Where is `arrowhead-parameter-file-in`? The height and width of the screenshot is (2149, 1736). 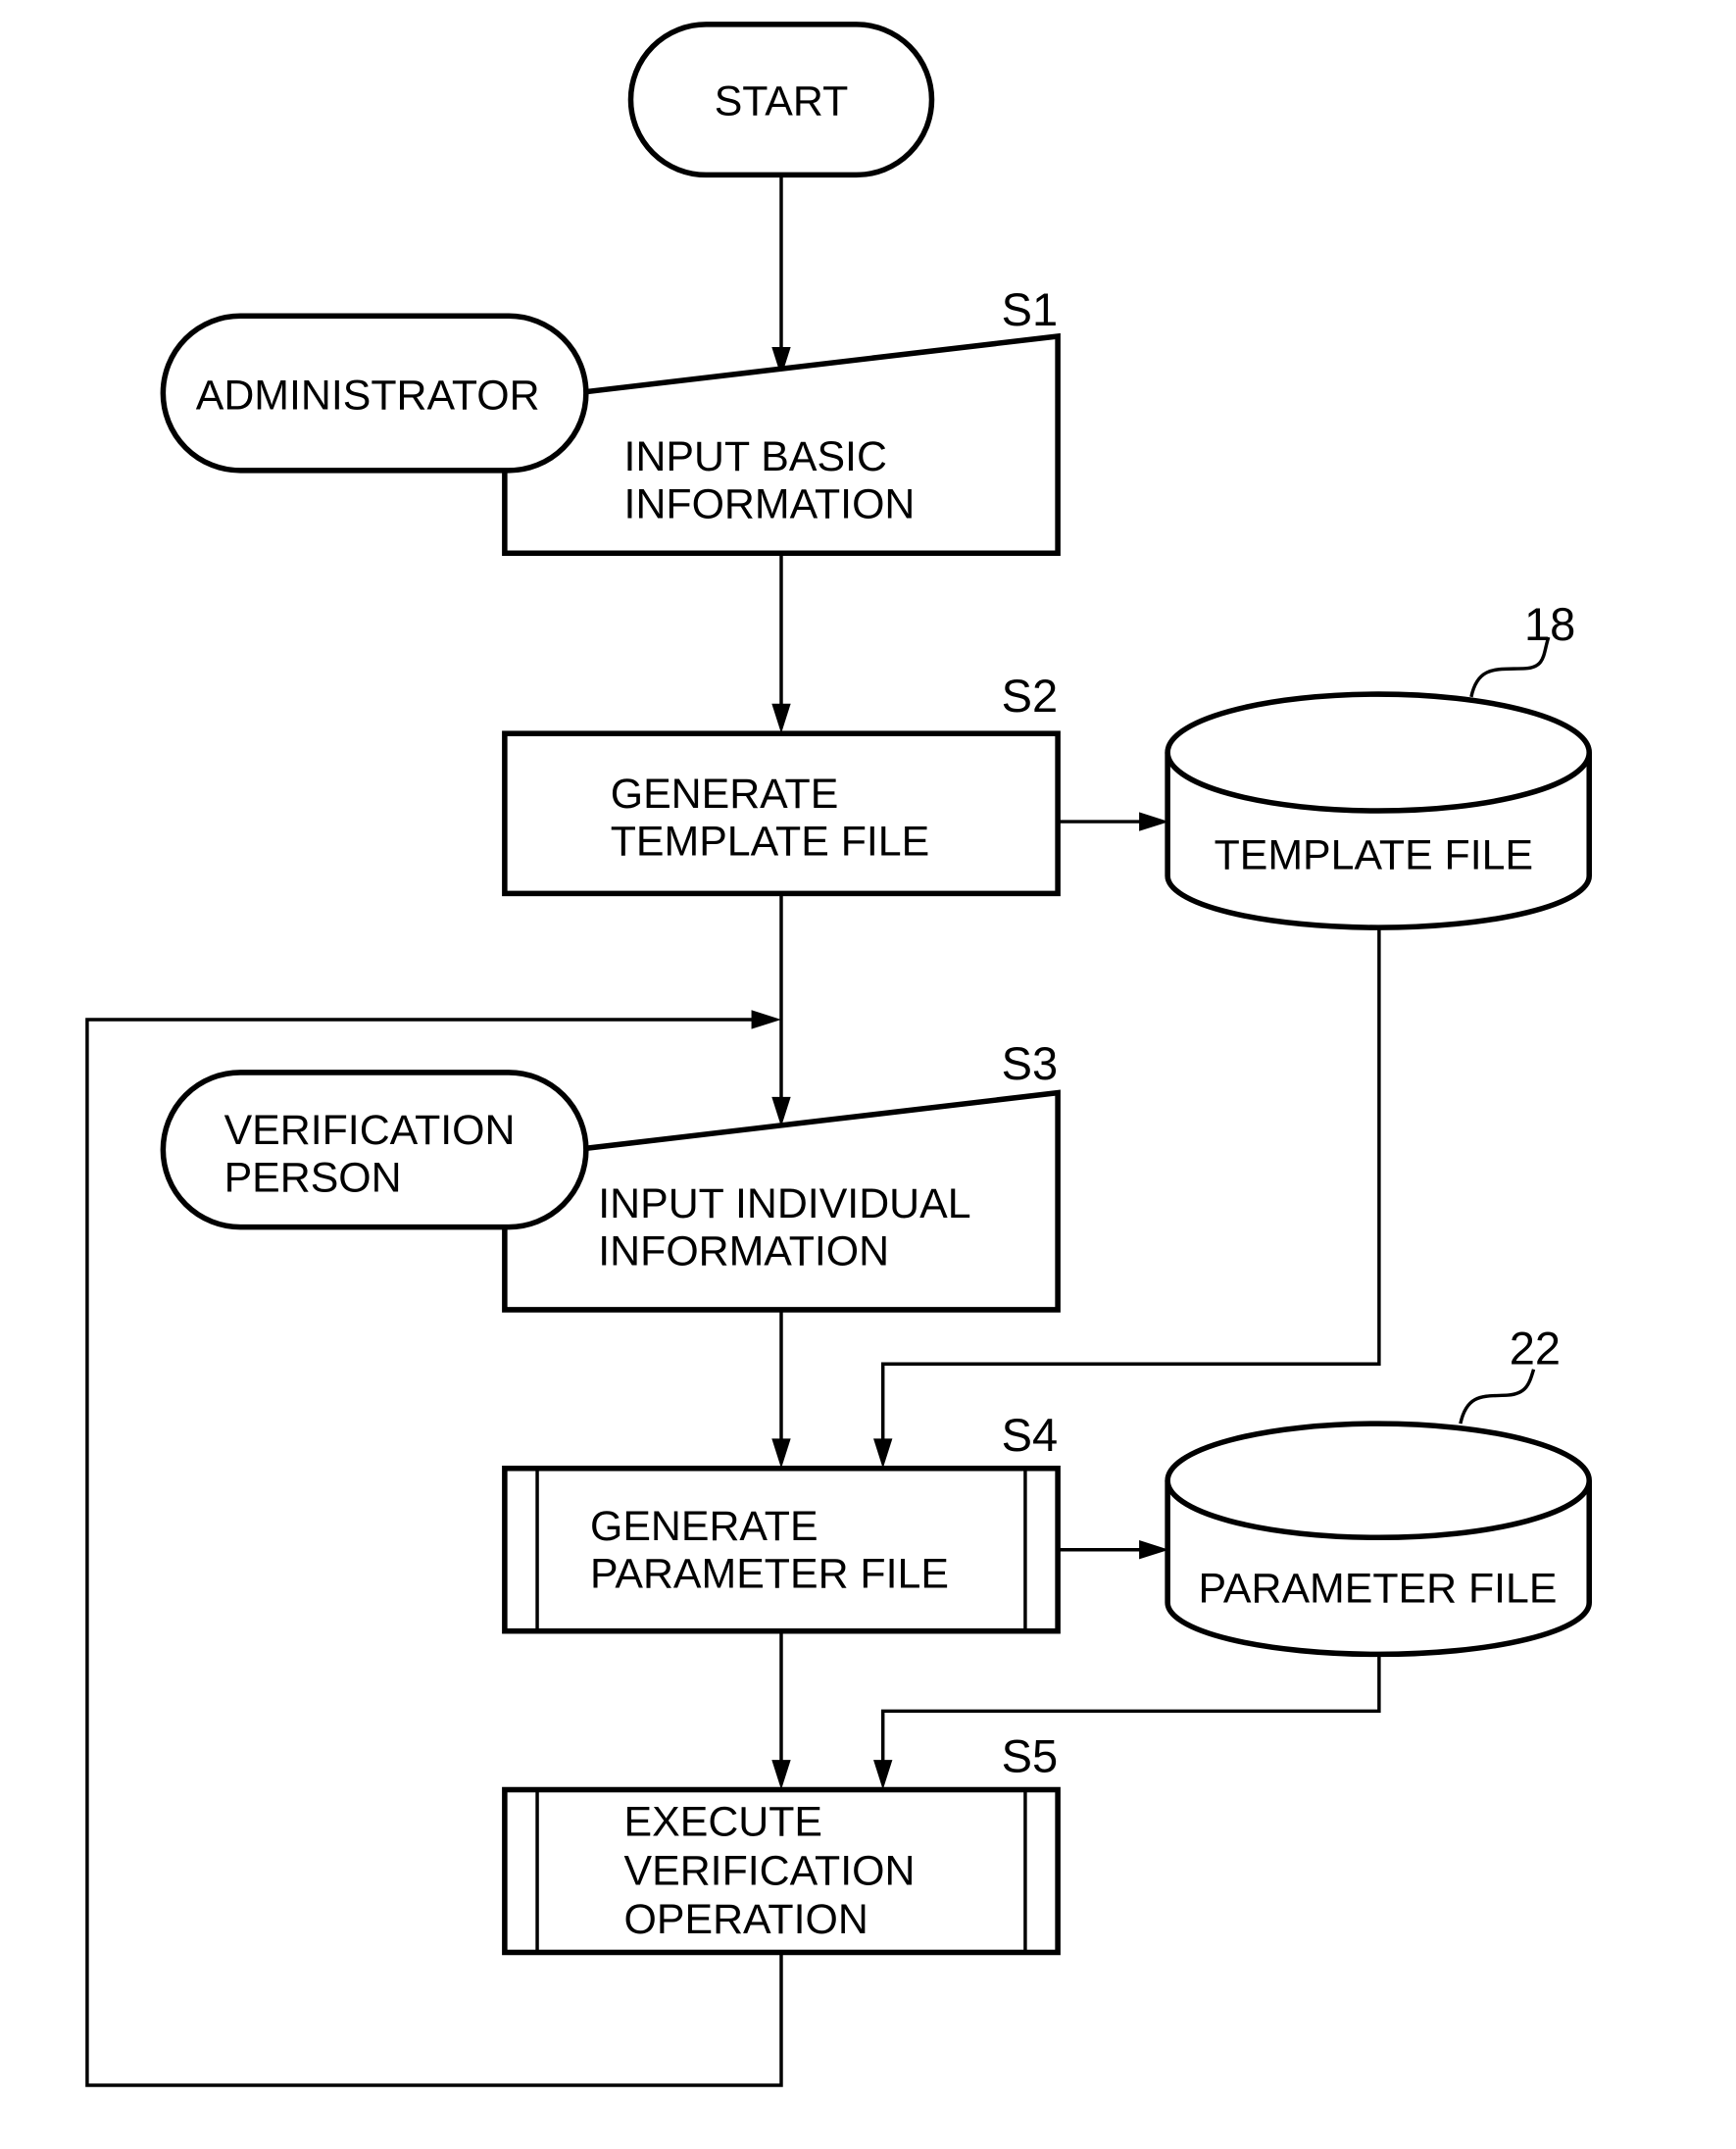
arrowhead-parameter-file-in is located at coordinates (1154, 1550).